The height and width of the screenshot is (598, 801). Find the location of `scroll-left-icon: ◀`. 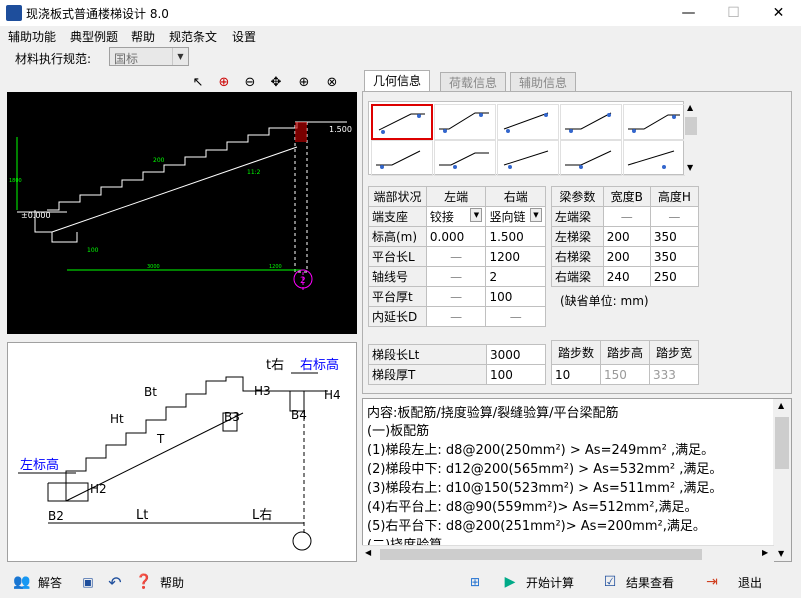

scroll-left-icon: ◀ is located at coordinates (368, 552).